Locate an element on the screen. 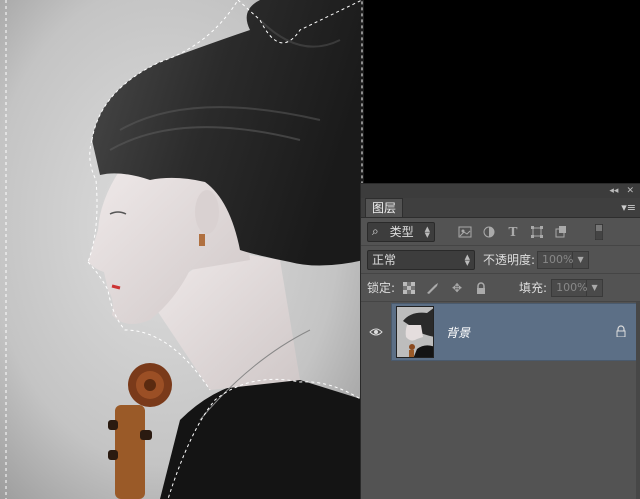 The height and width of the screenshot is (499, 640). tab-layers: 图层 is located at coordinates (384, 207).